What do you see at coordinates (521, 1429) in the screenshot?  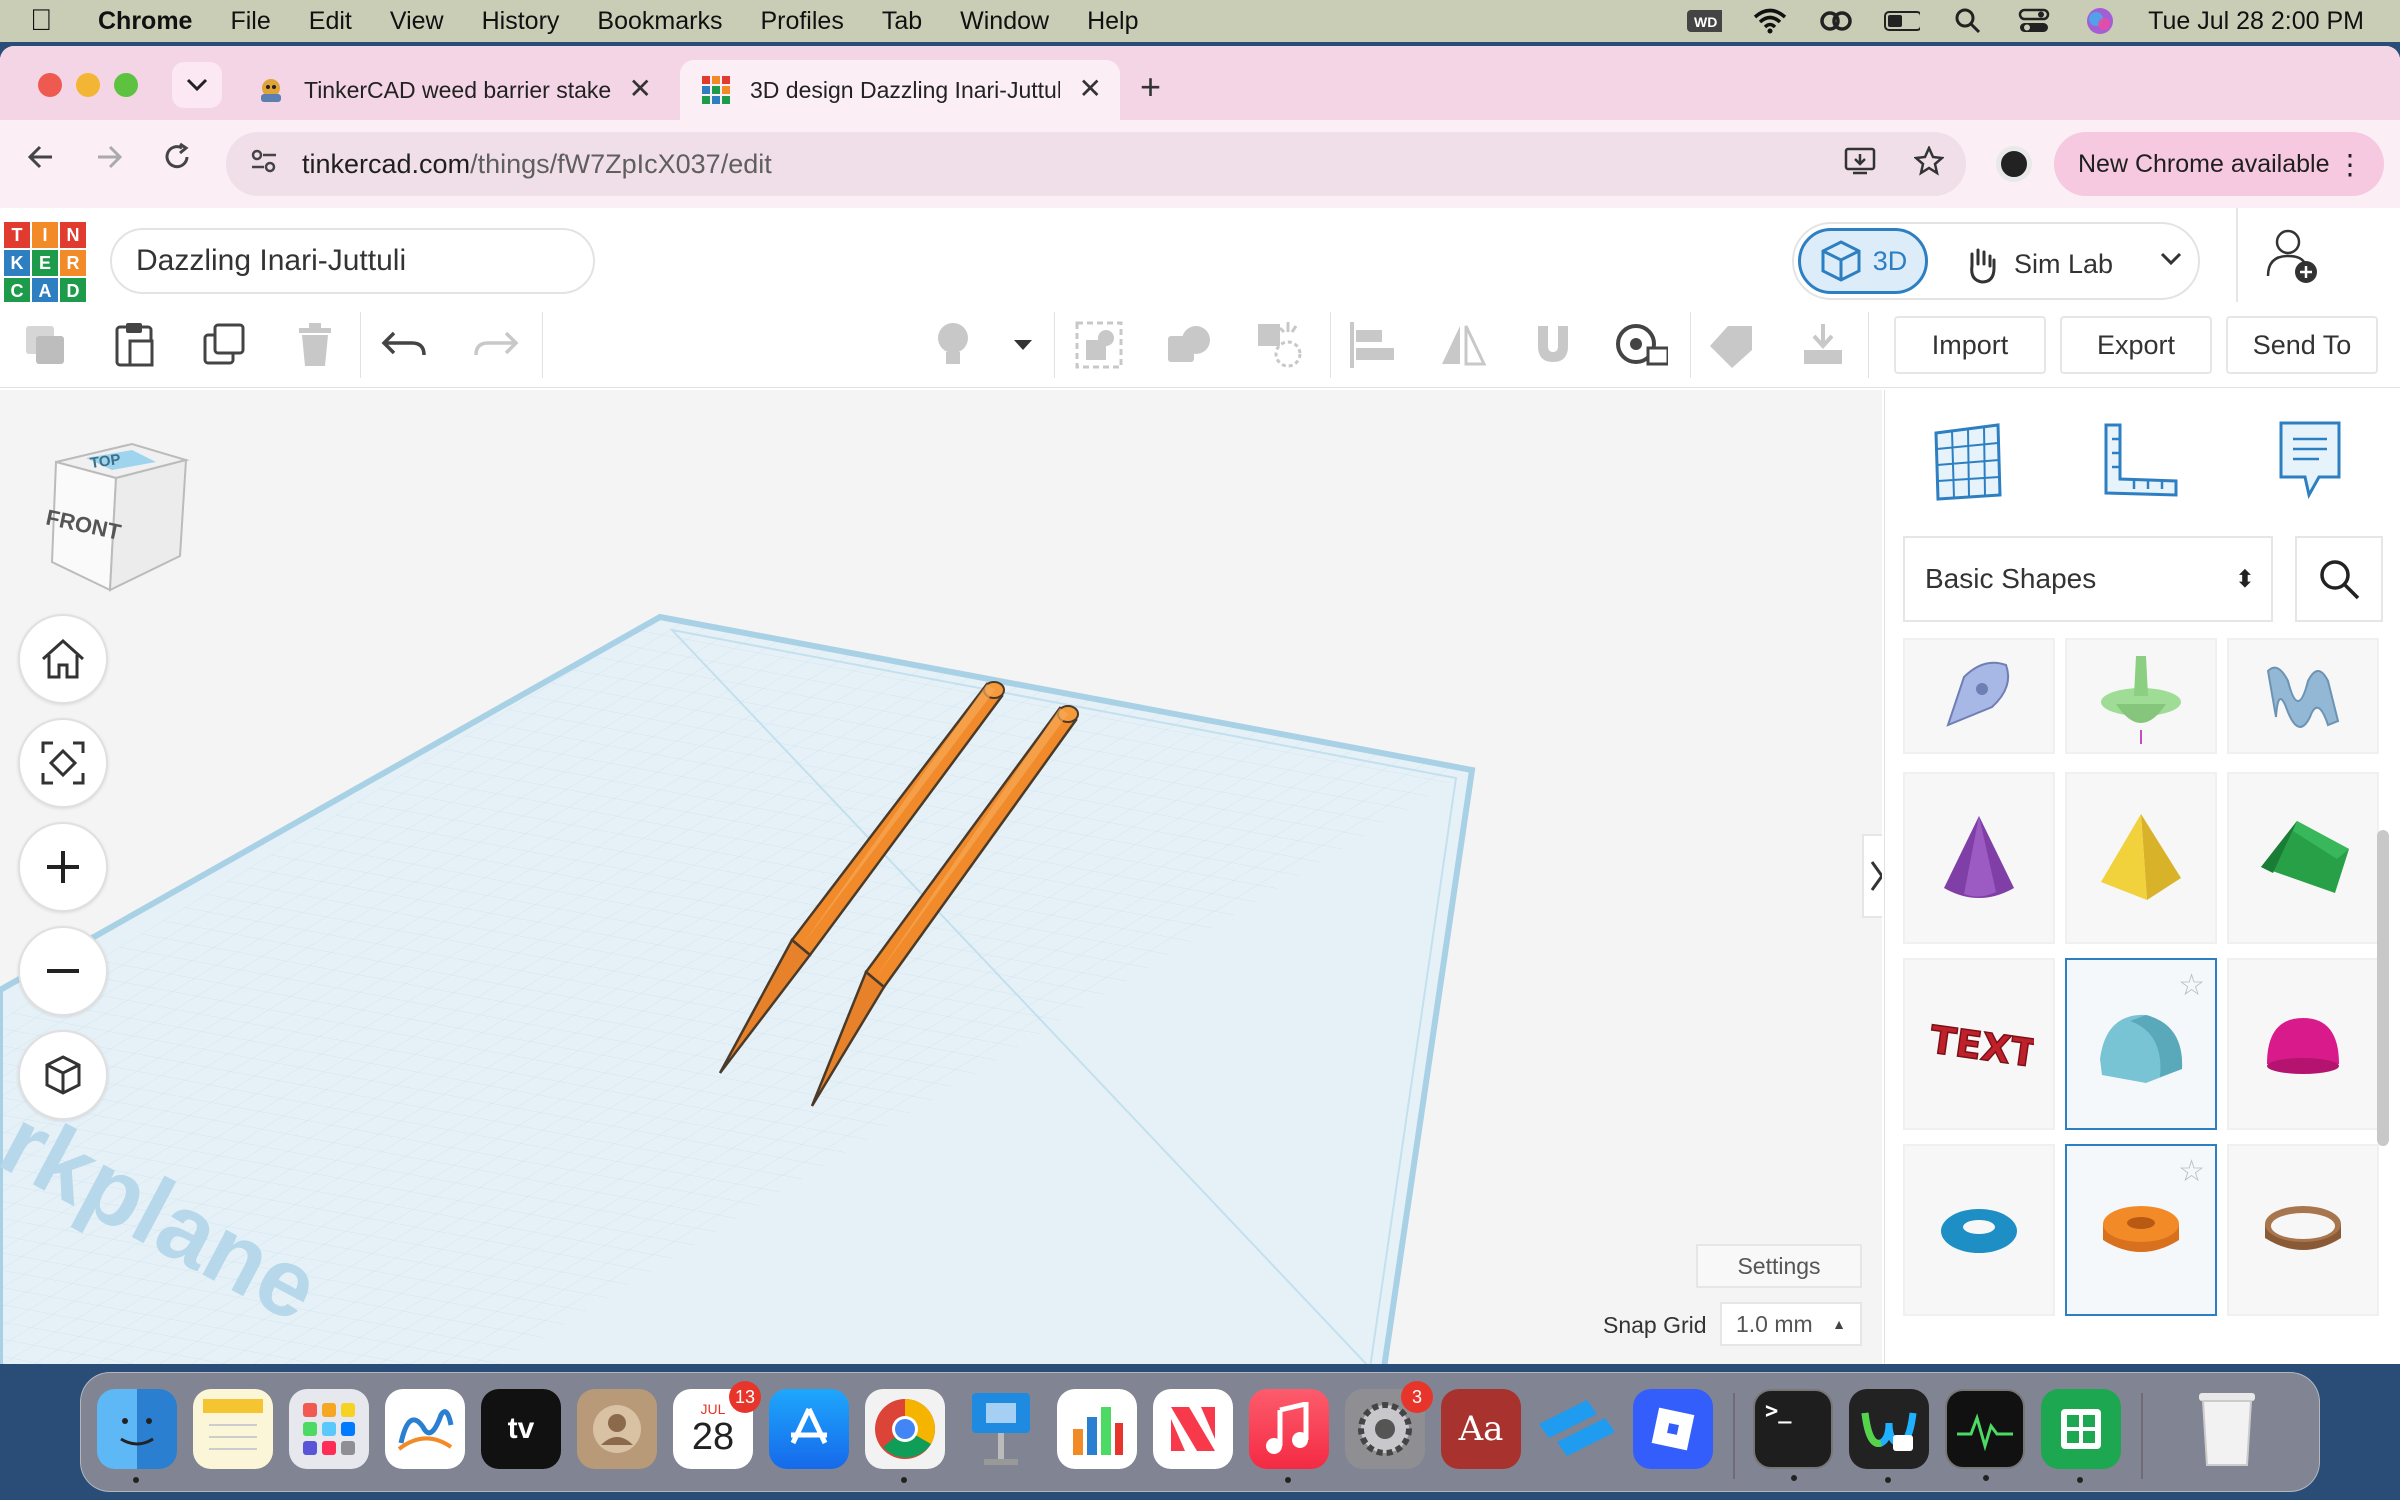 I see `dock-apple-tv: tv` at bounding box center [521, 1429].